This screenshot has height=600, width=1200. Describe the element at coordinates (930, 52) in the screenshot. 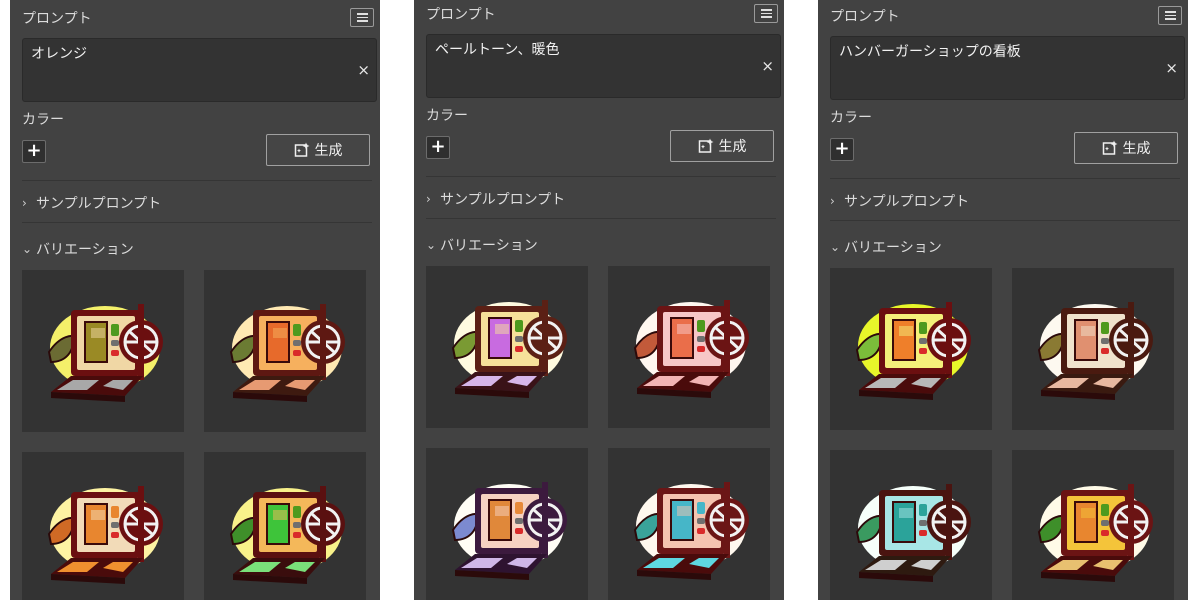

I see `prompt-input-value: ハンバーガーショップの看板` at that location.